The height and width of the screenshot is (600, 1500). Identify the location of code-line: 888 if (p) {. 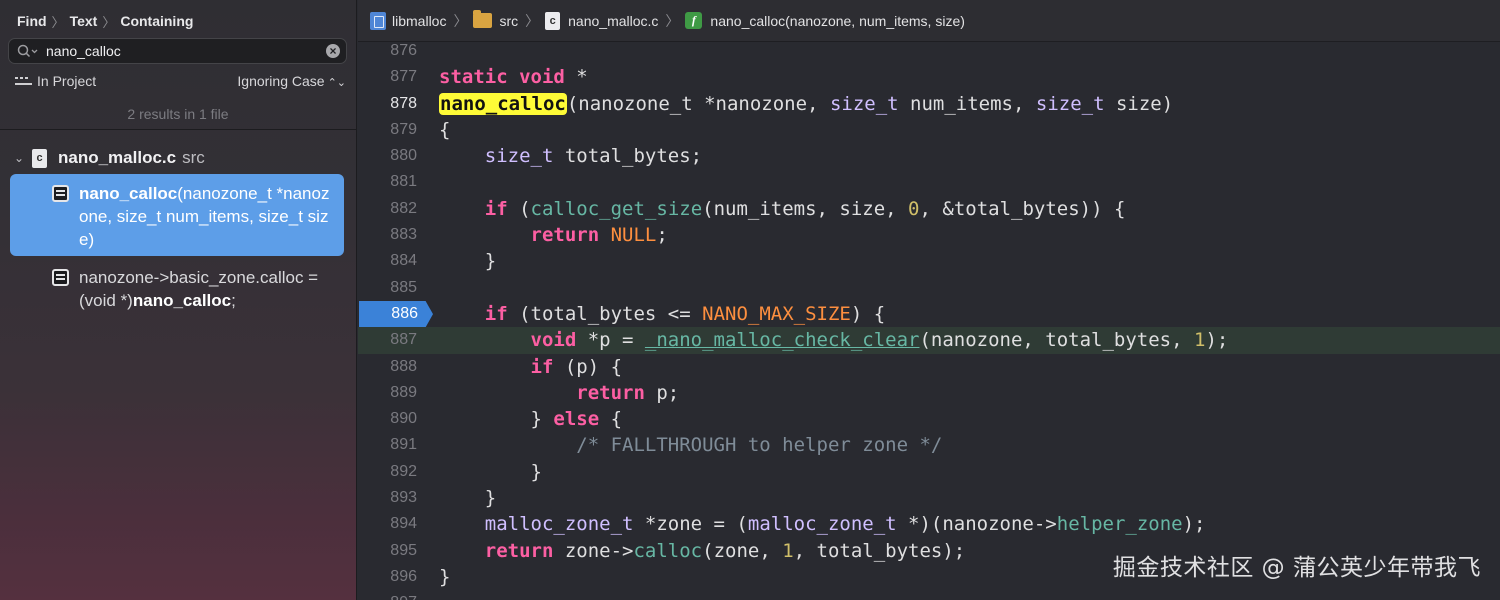
(929, 367).